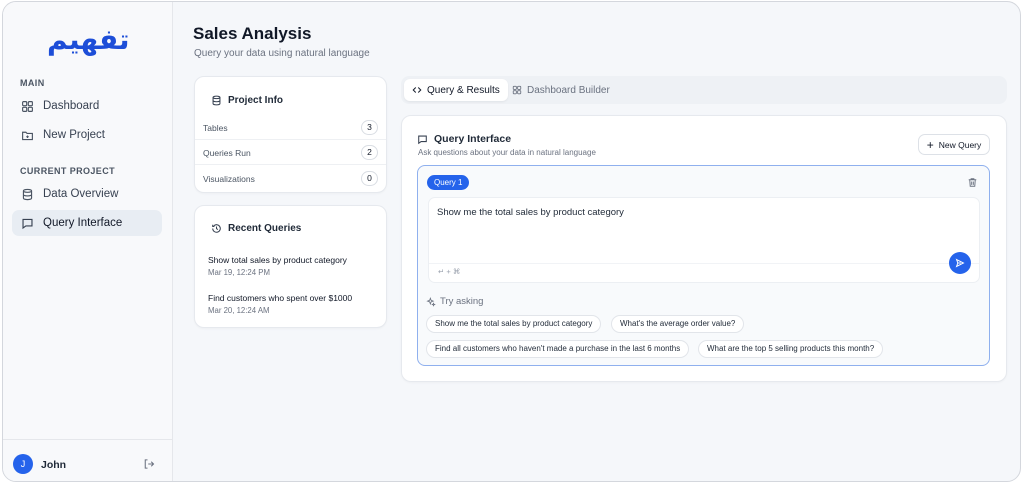  I want to click on recent-query-date: Mar 20, 12:24 AM, so click(239, 310).